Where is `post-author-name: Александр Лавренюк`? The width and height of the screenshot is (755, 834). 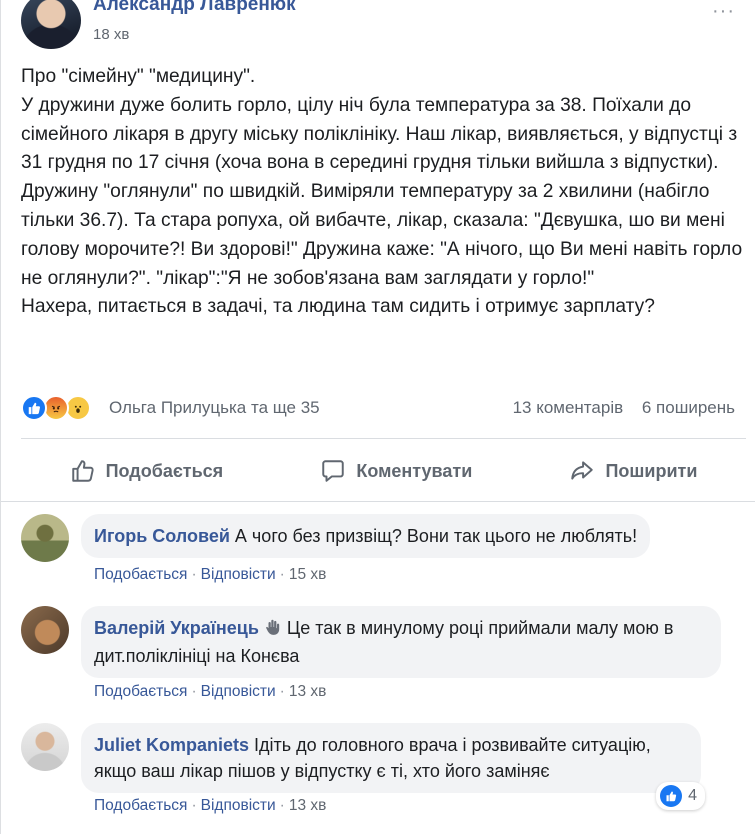 post-author-name: Александр Лавренюк is located at coordinates (194, 8).